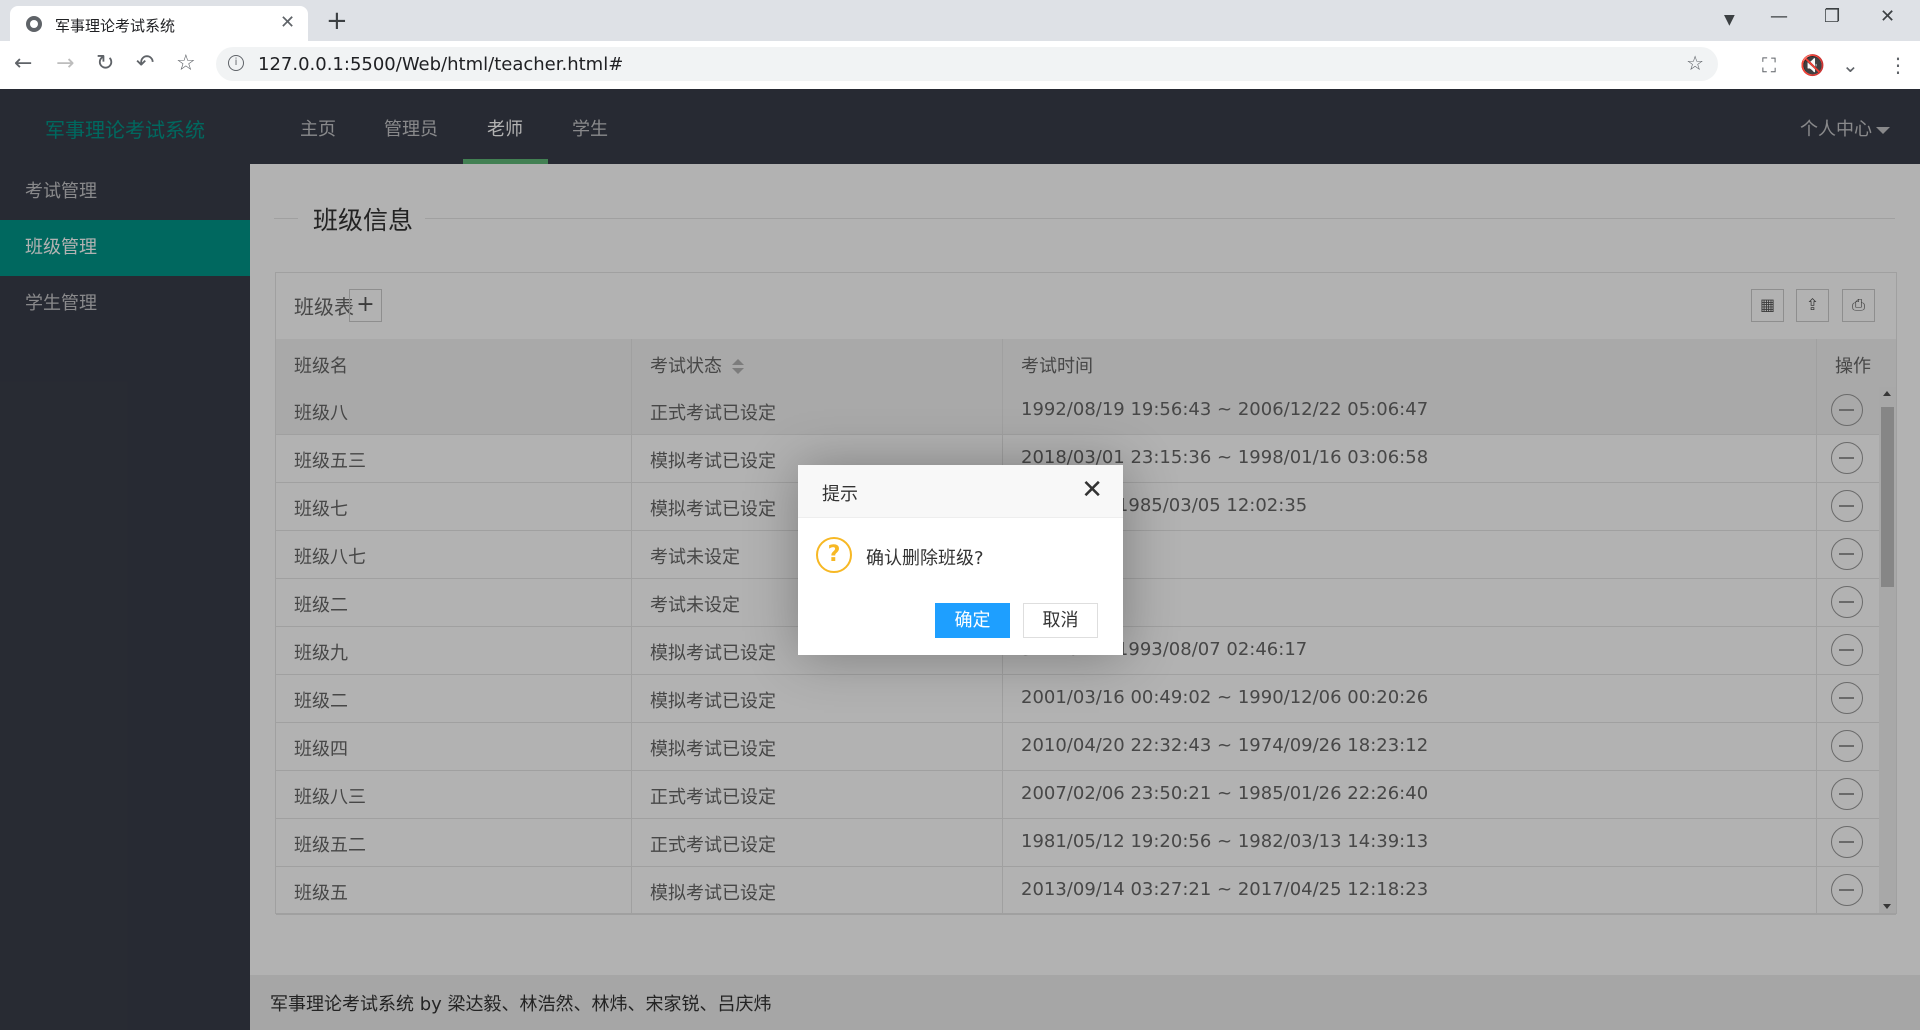 The height and width of the screenshot is (1030, 1920). Describe the element at coordinates (1060, 620) in the screenshot. I see `cancel-button: 取消` at that location.